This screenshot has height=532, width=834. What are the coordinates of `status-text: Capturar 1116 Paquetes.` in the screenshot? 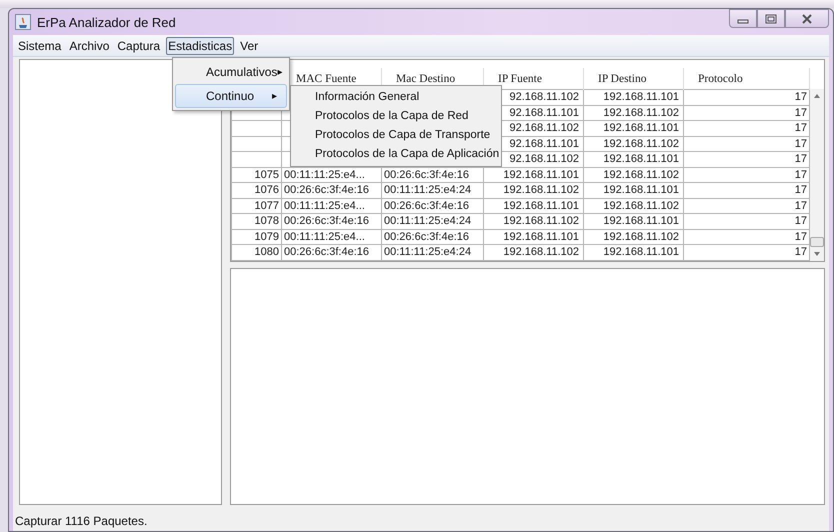 It's located at (421, 521).